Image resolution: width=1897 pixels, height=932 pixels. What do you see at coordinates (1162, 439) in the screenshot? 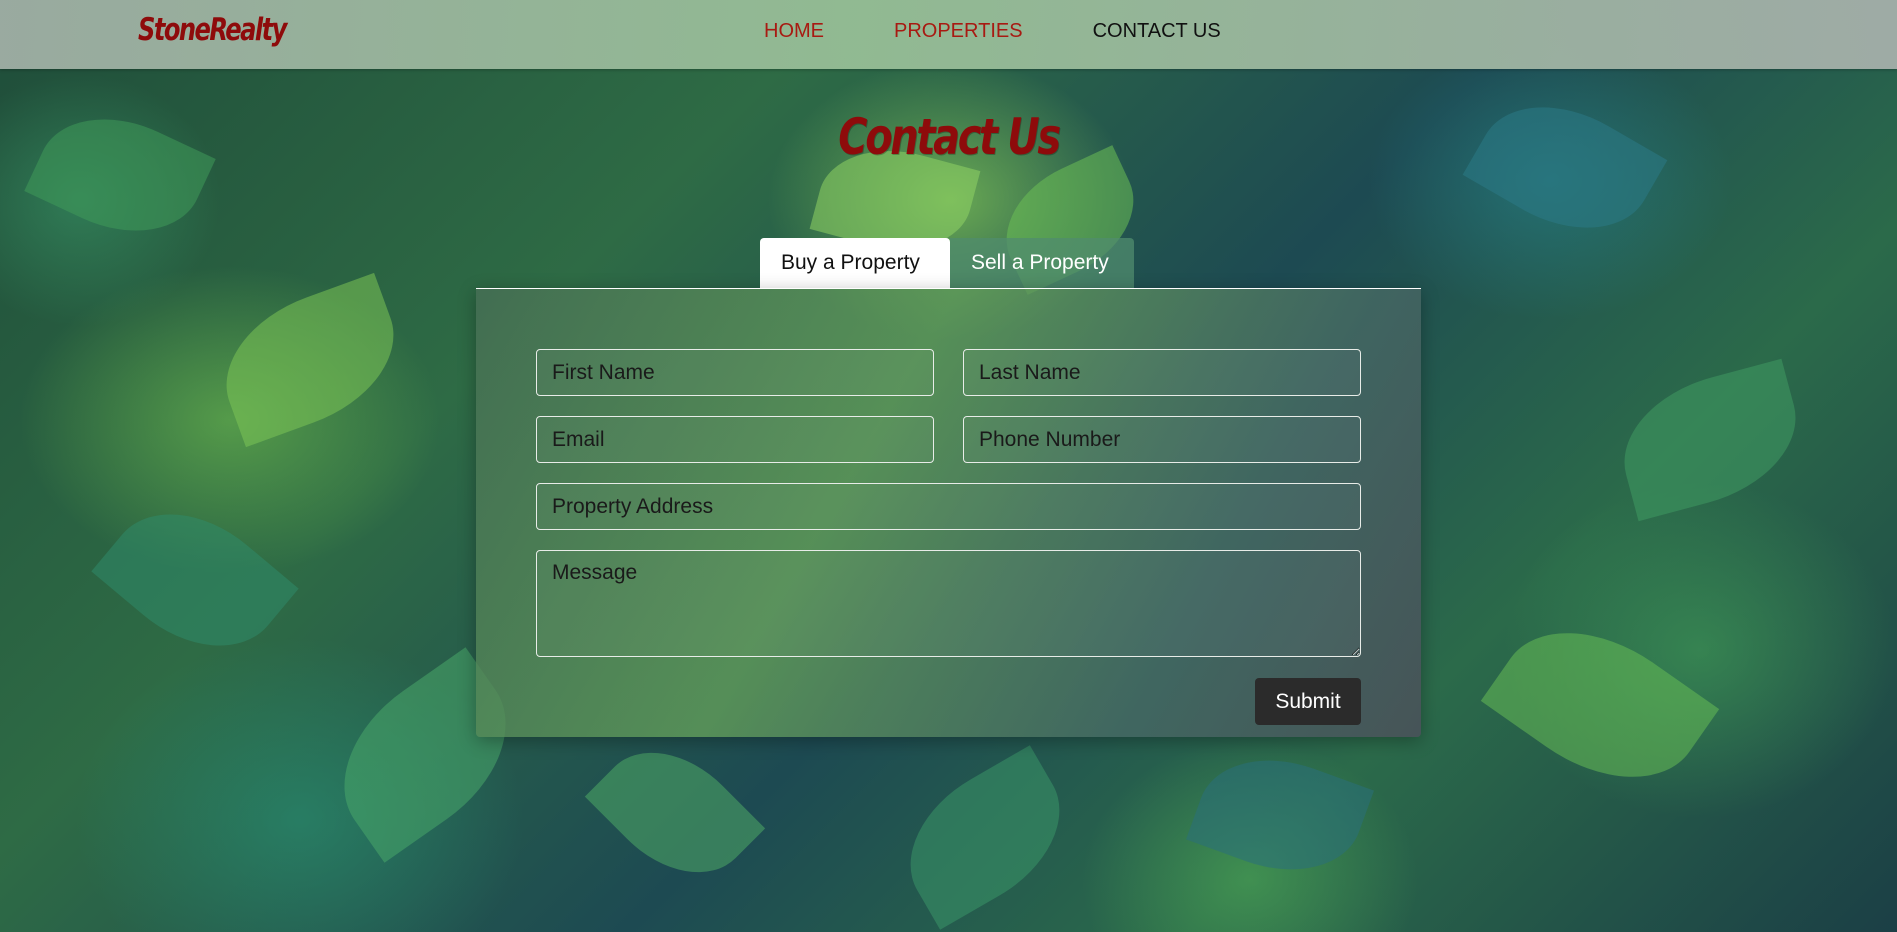
I see `phone-number-field` at bounding box center [1162, 439].